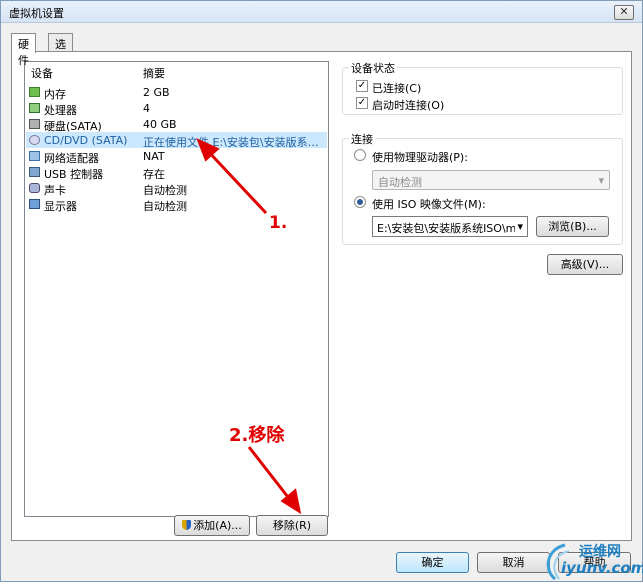 The width and height of the screenshot is (643, 584). I want to click on tab-hardware: 硬件, so click(23, 50).